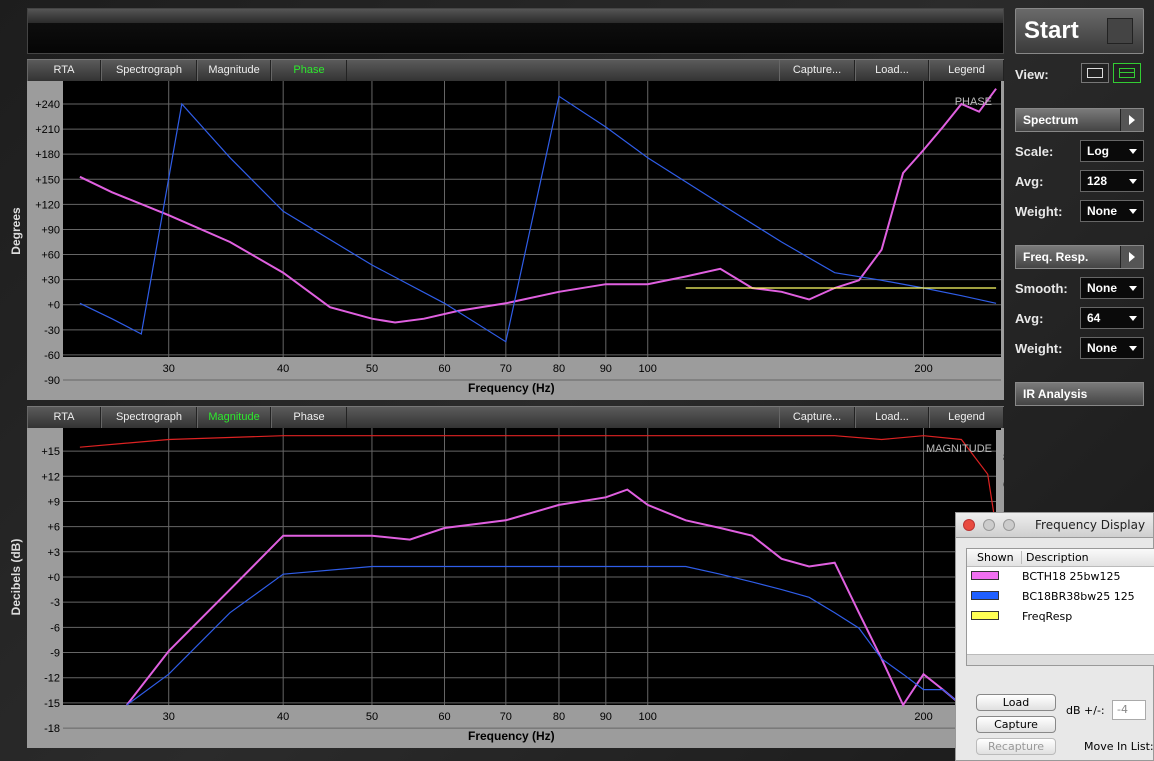  Describe the element at coordinates (1003, 458) in the screenshot. I see `right-axis-tick: 80` at that location.